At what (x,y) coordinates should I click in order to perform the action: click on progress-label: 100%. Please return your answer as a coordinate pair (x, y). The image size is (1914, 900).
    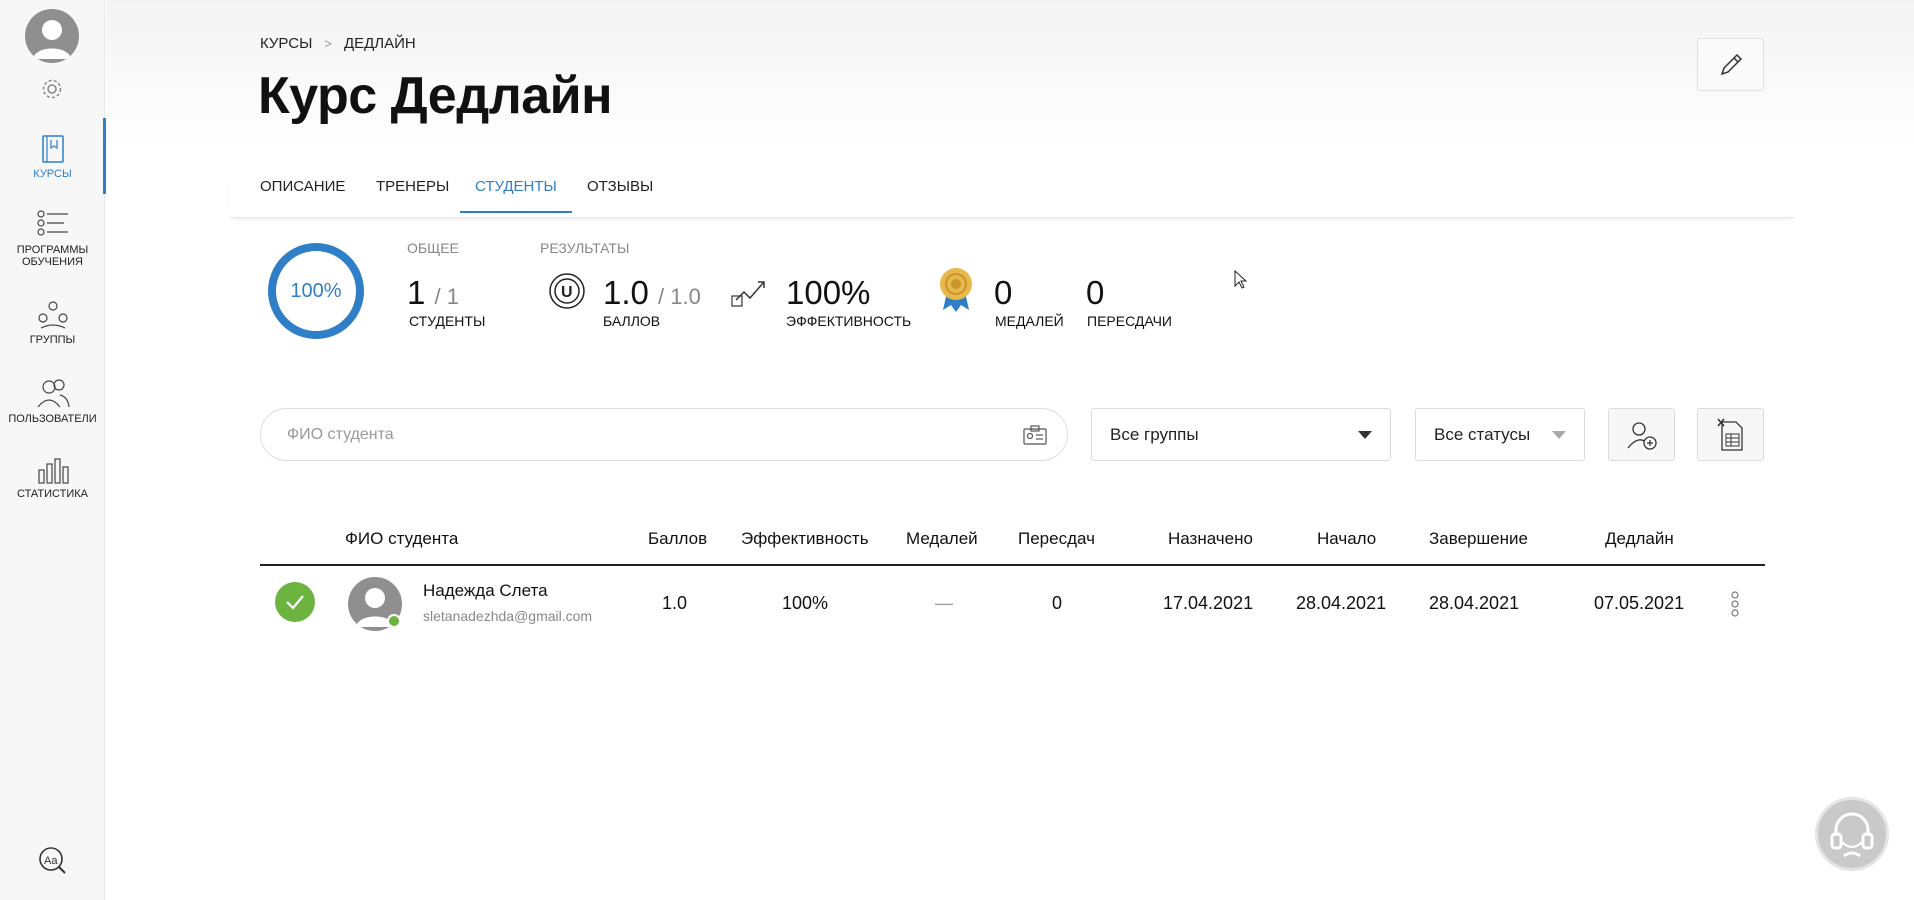
    Looking at the image, I should click on (316, 290).